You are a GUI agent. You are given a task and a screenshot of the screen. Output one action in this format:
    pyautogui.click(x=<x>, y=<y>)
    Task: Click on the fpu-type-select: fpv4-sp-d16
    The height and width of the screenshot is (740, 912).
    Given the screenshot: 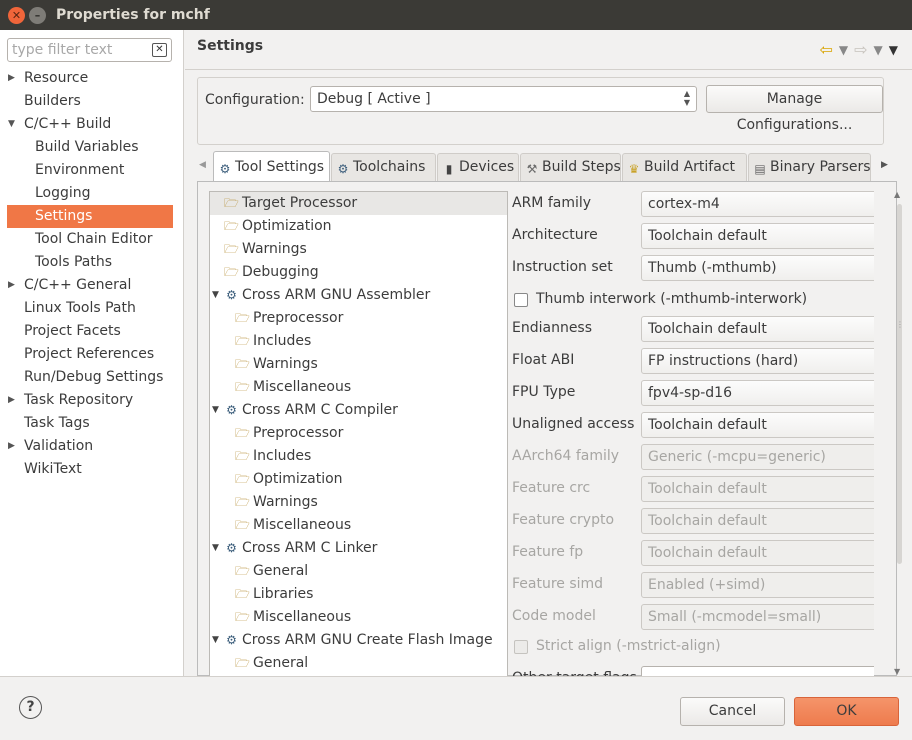 What is the action you would take?
    pyautogui.click(x=757, y=393)
    